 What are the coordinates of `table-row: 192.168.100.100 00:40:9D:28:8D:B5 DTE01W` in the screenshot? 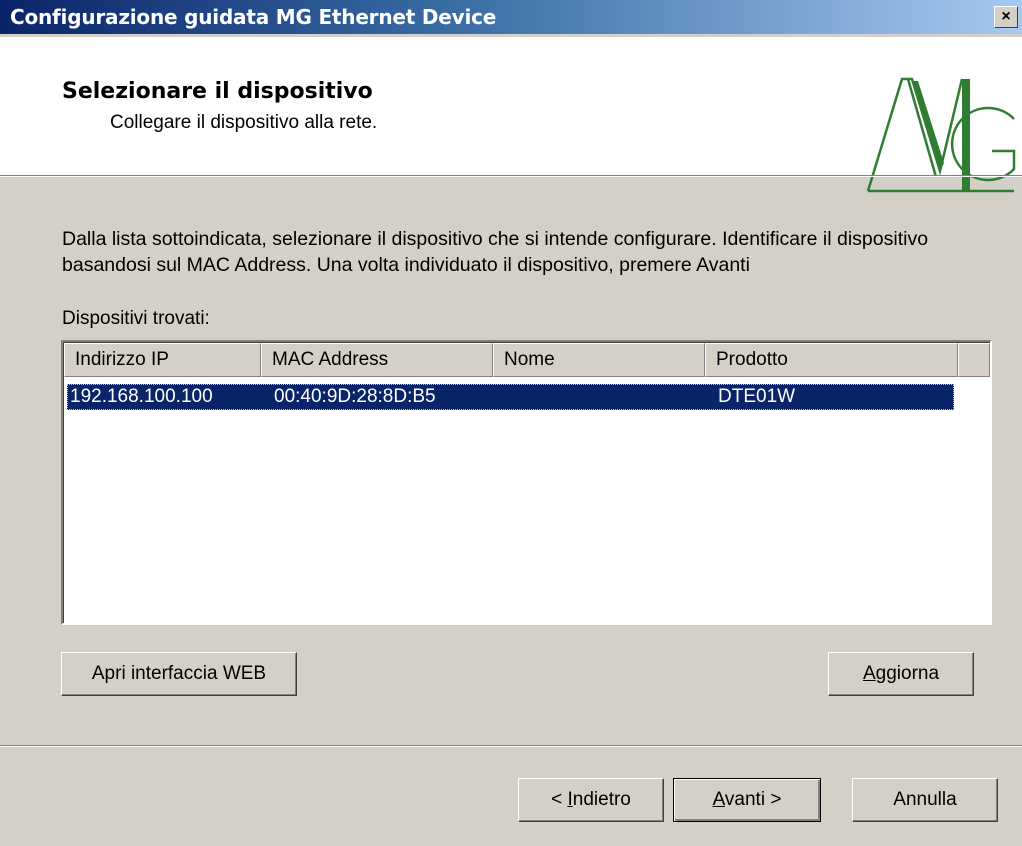 It's located at (510, 397).